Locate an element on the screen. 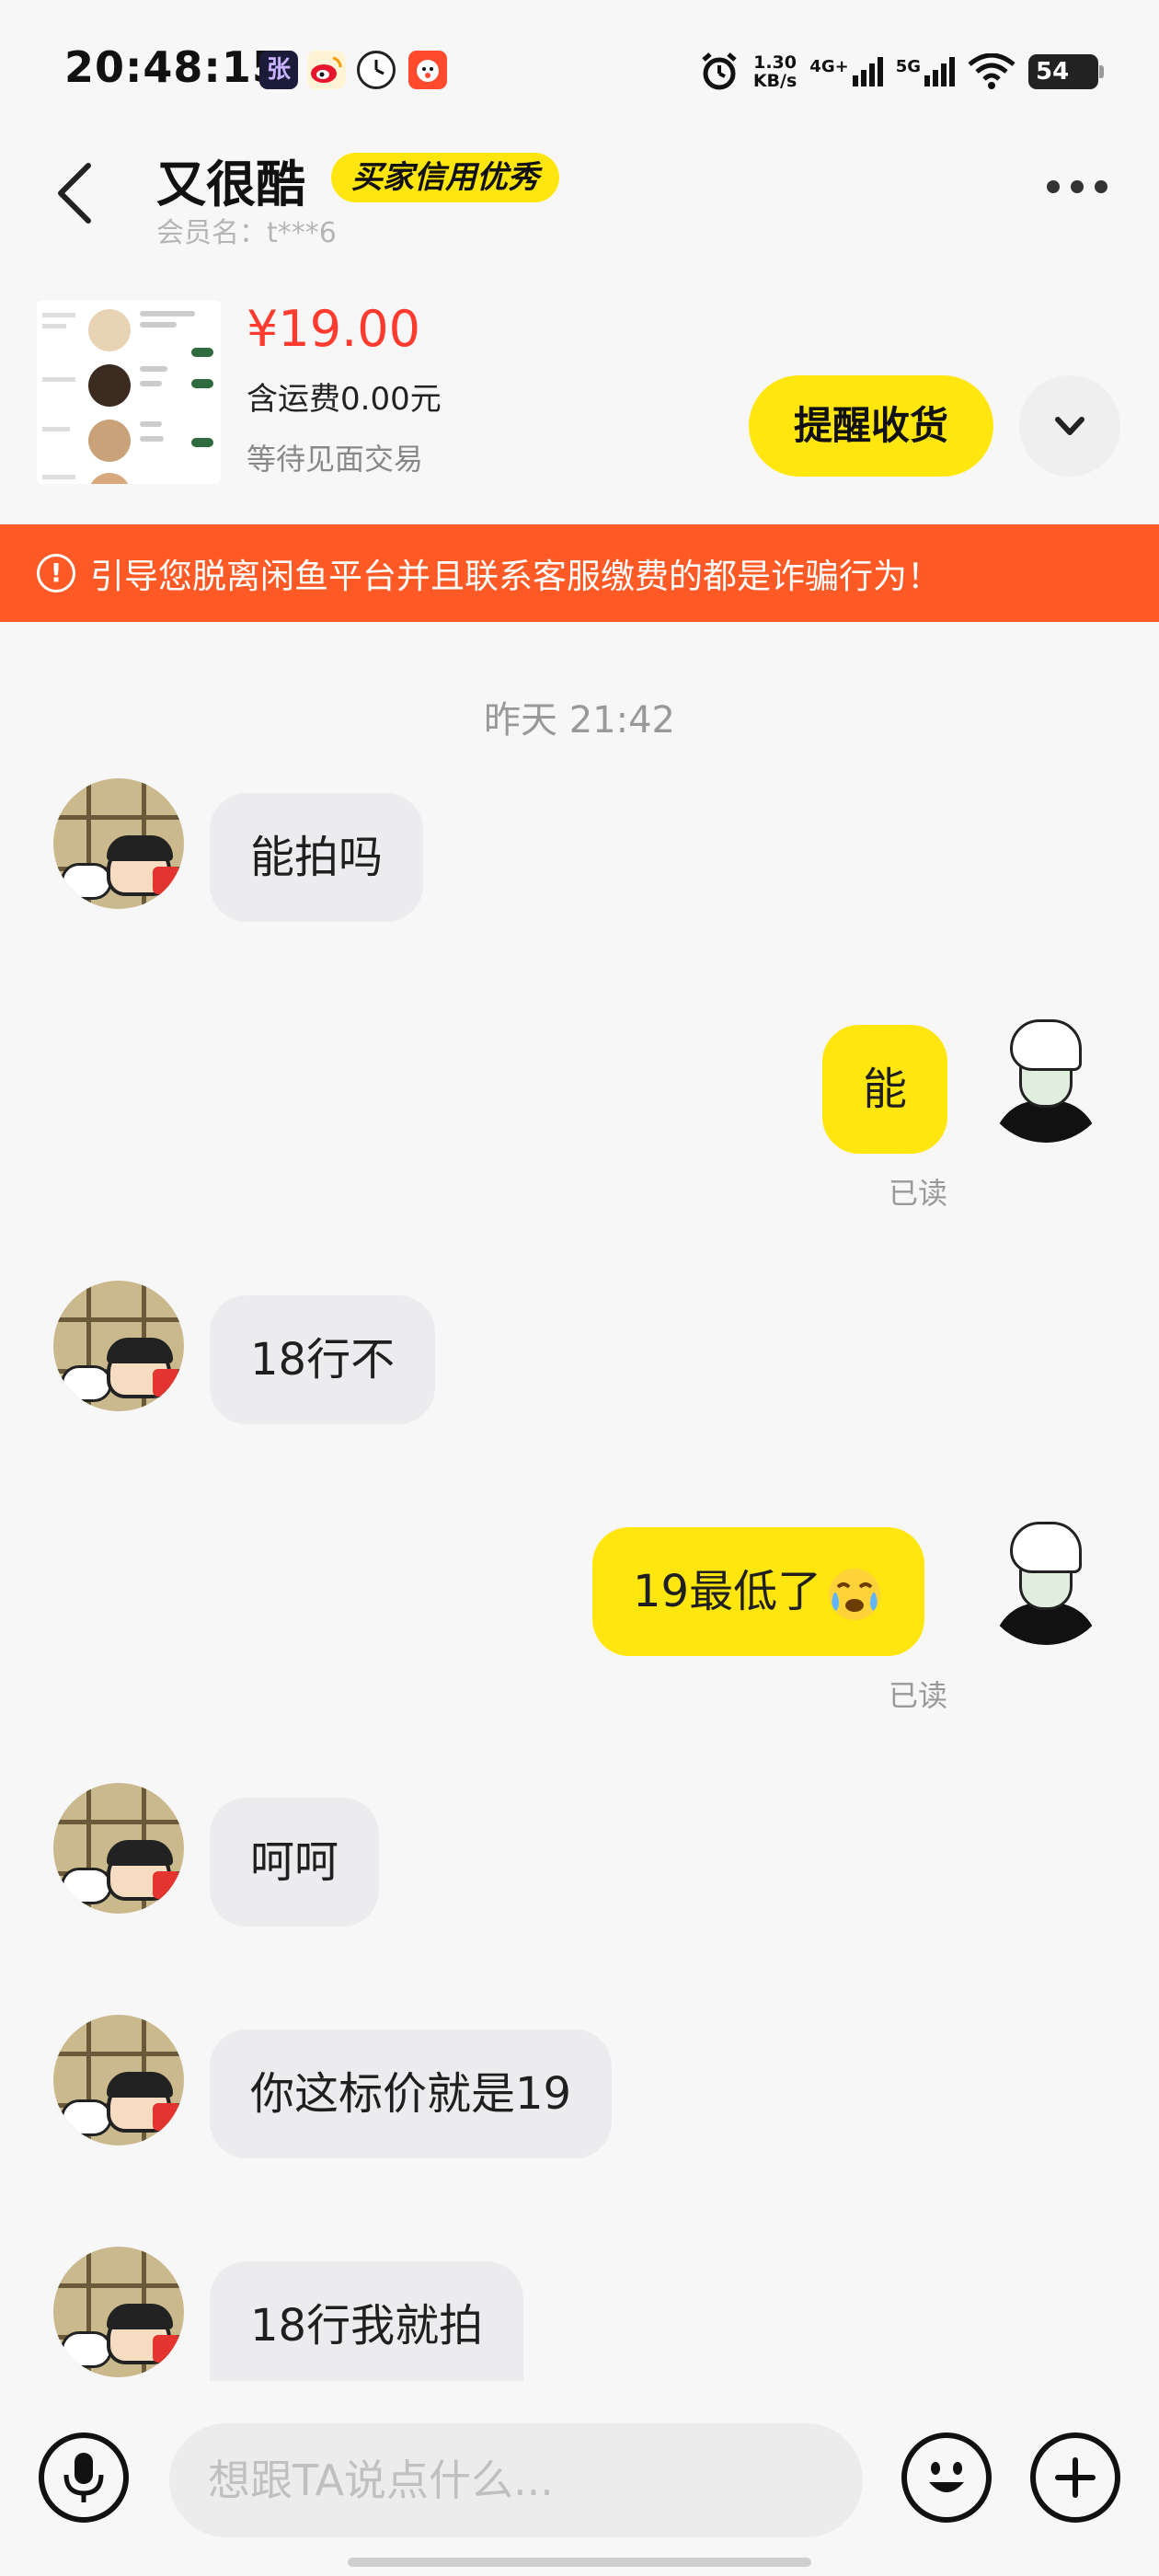 This screenshot has width=1159, height=2576. message-bubble-incoming: 18行我就拍 is located at coordinates (367, 2321).